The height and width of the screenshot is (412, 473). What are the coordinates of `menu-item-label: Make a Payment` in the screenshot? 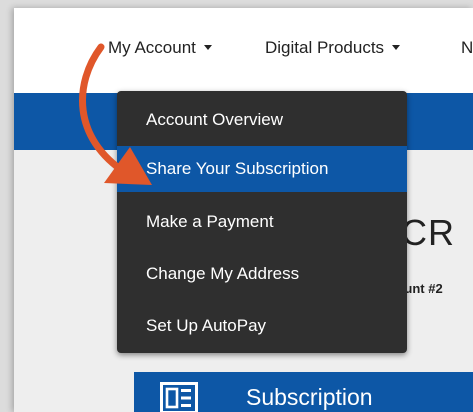 It's located at (210, 221).